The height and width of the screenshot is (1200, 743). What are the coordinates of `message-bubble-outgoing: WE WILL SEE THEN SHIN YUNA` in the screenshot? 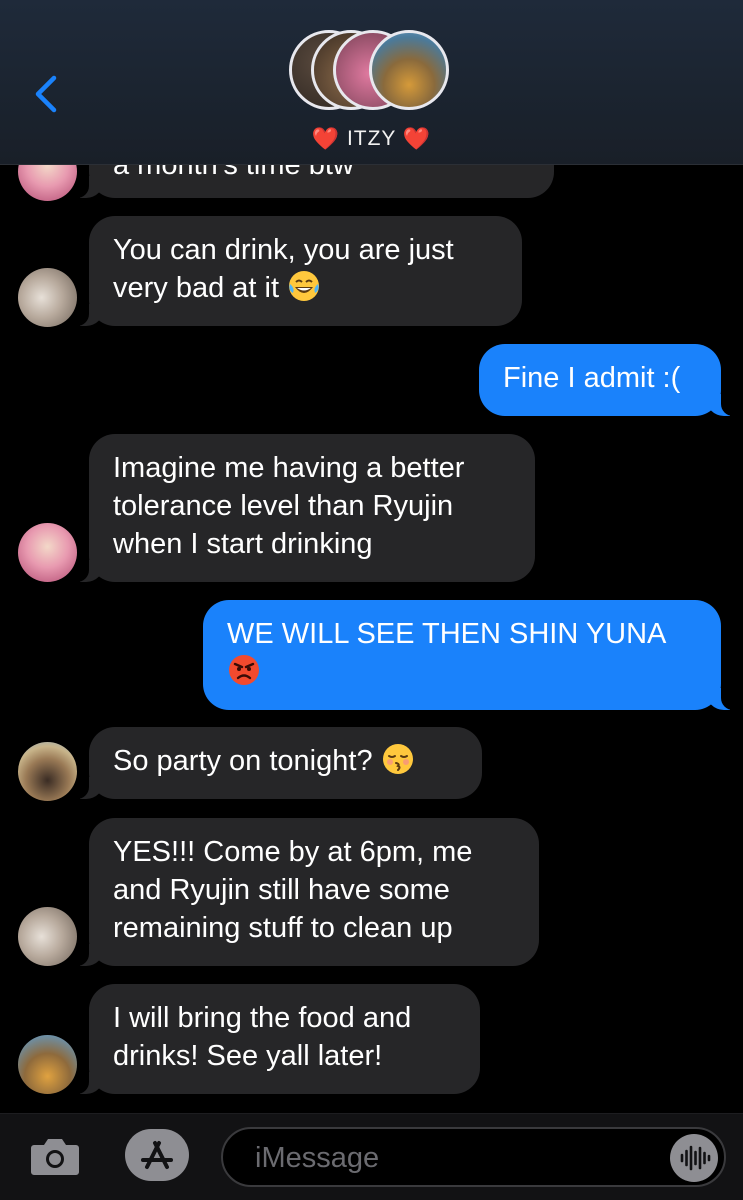 It's located at (473, 655).